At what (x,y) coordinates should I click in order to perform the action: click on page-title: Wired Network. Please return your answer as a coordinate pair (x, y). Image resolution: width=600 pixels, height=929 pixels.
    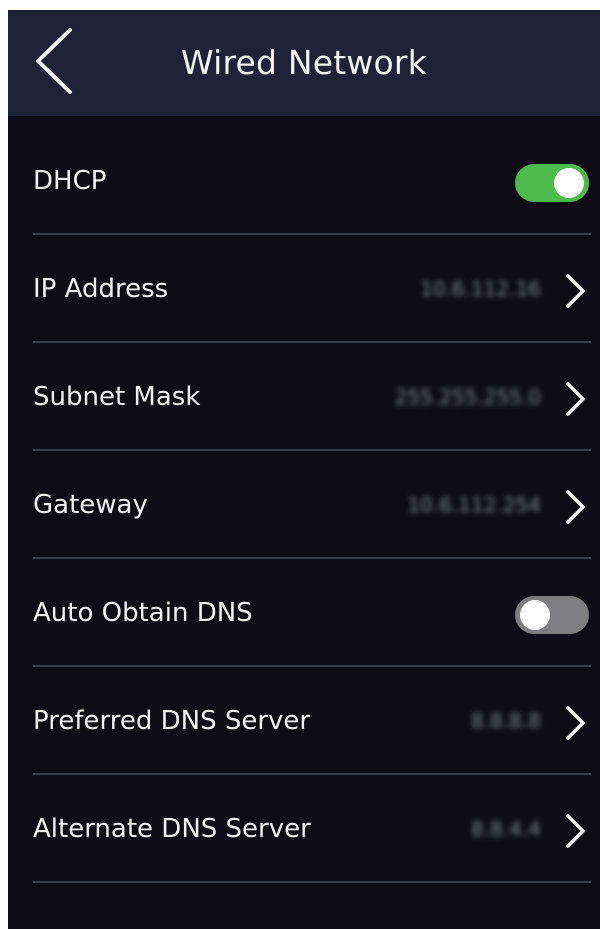
    Looking at the image, I should click on (304, 62).